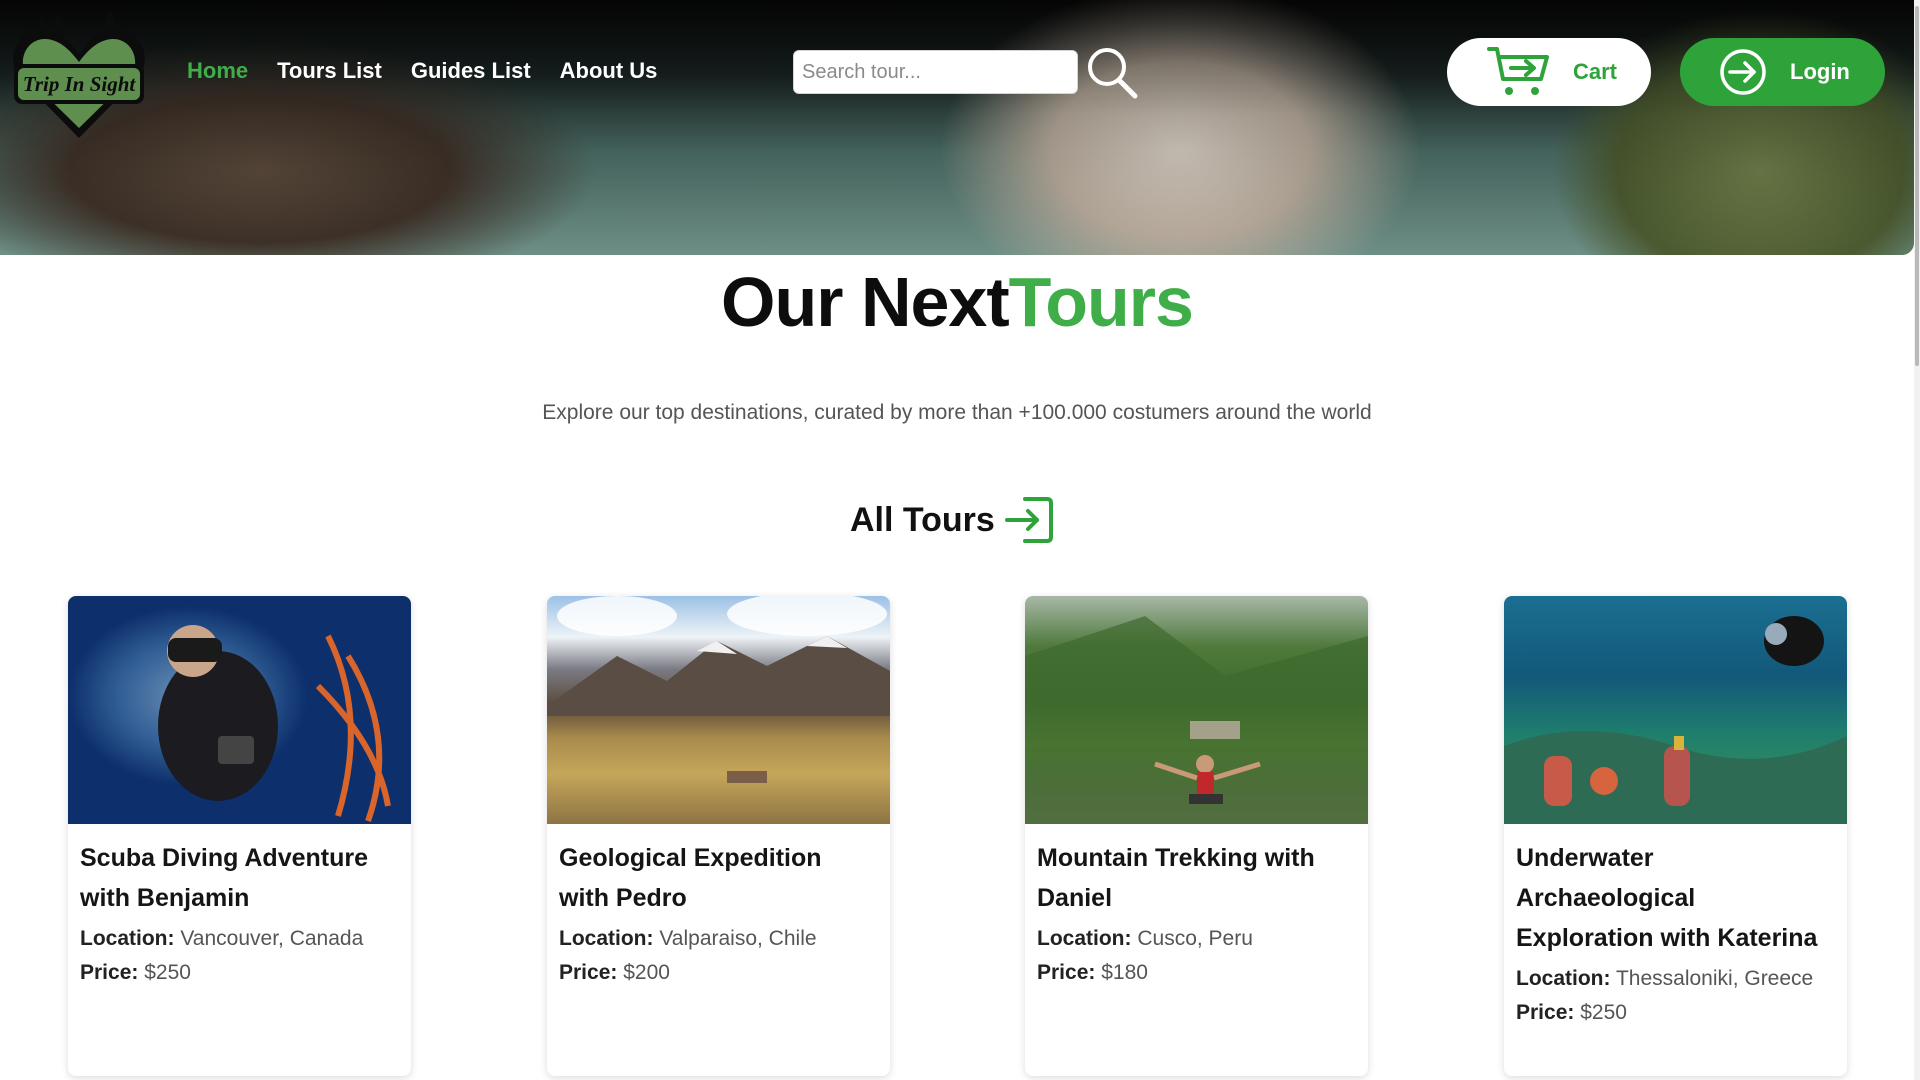 This screenshot has height=1080, width=1920. I want to click on scrollbar, so click(1917, 540).